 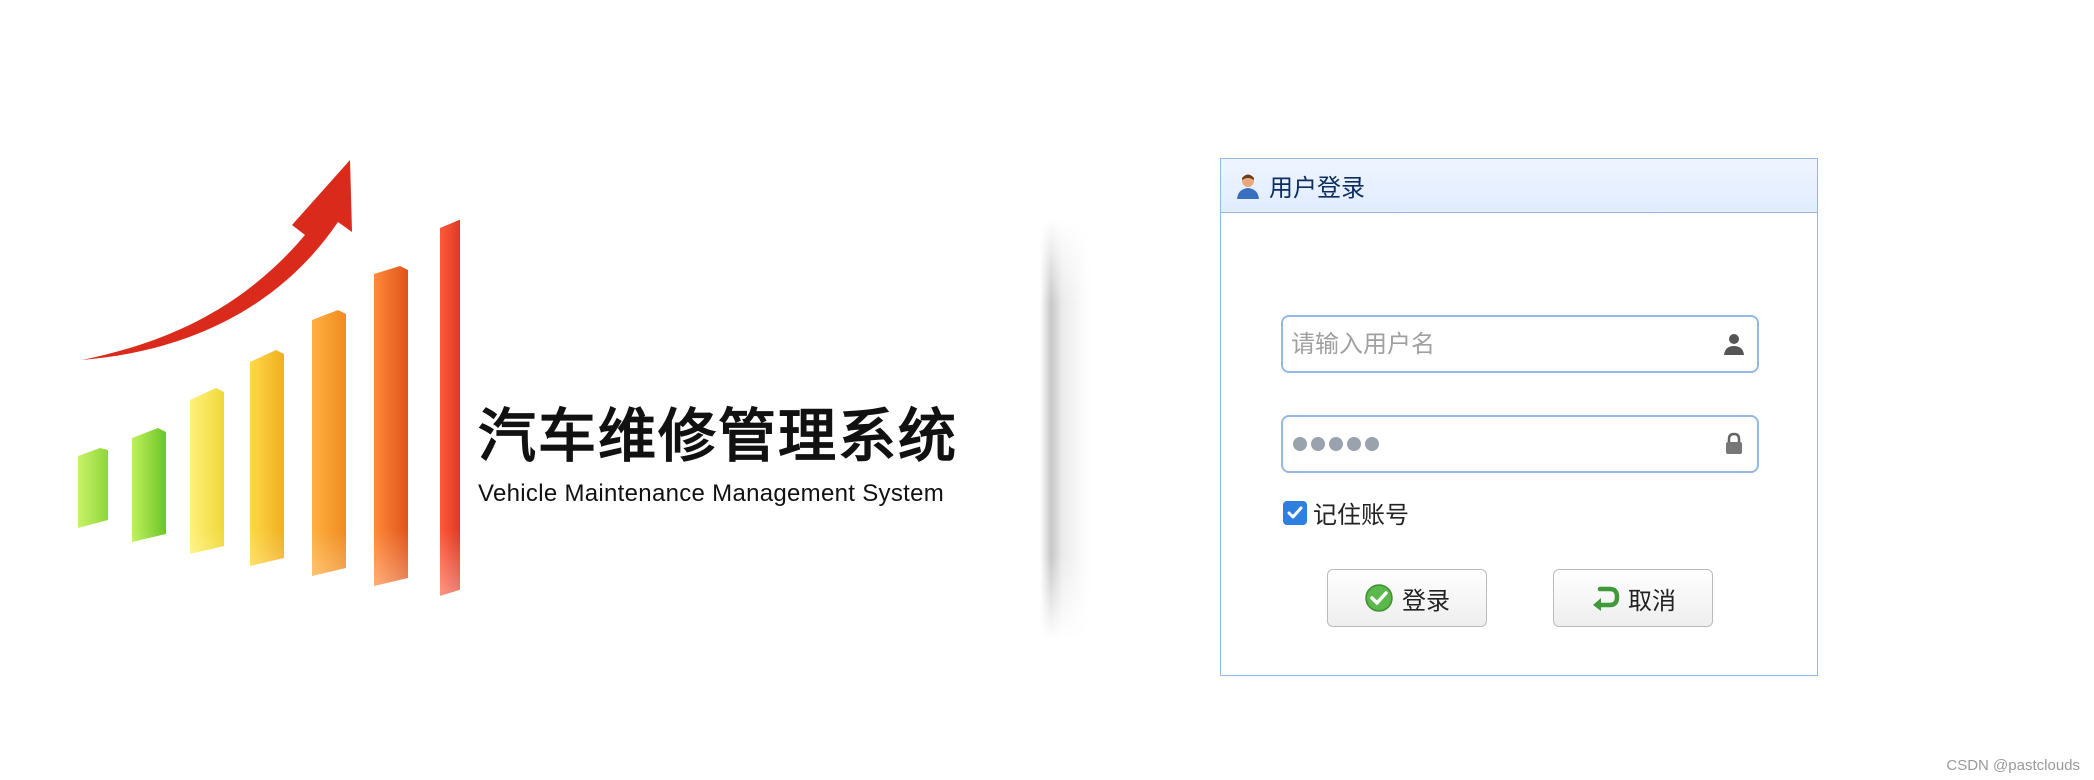 What do you see at coordinates (1065, 430) in the screenshot?
I see `vertical-divider` at bounding box center [1065, 430].